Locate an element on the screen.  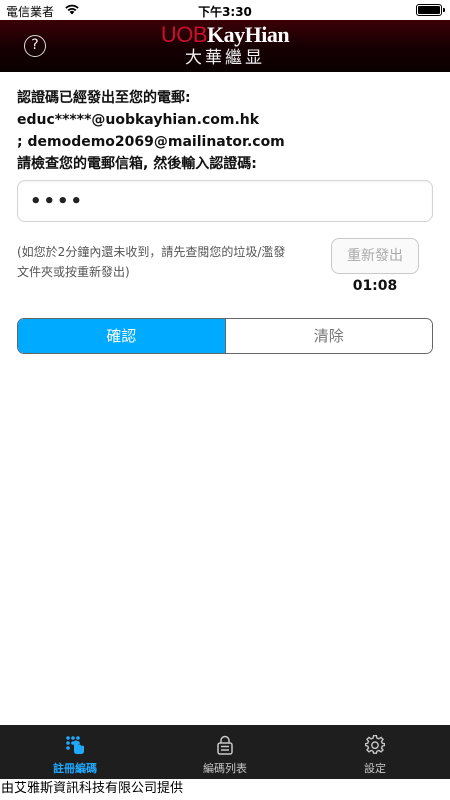
tab-settings: 設定 is located at coordinates (375, 752).